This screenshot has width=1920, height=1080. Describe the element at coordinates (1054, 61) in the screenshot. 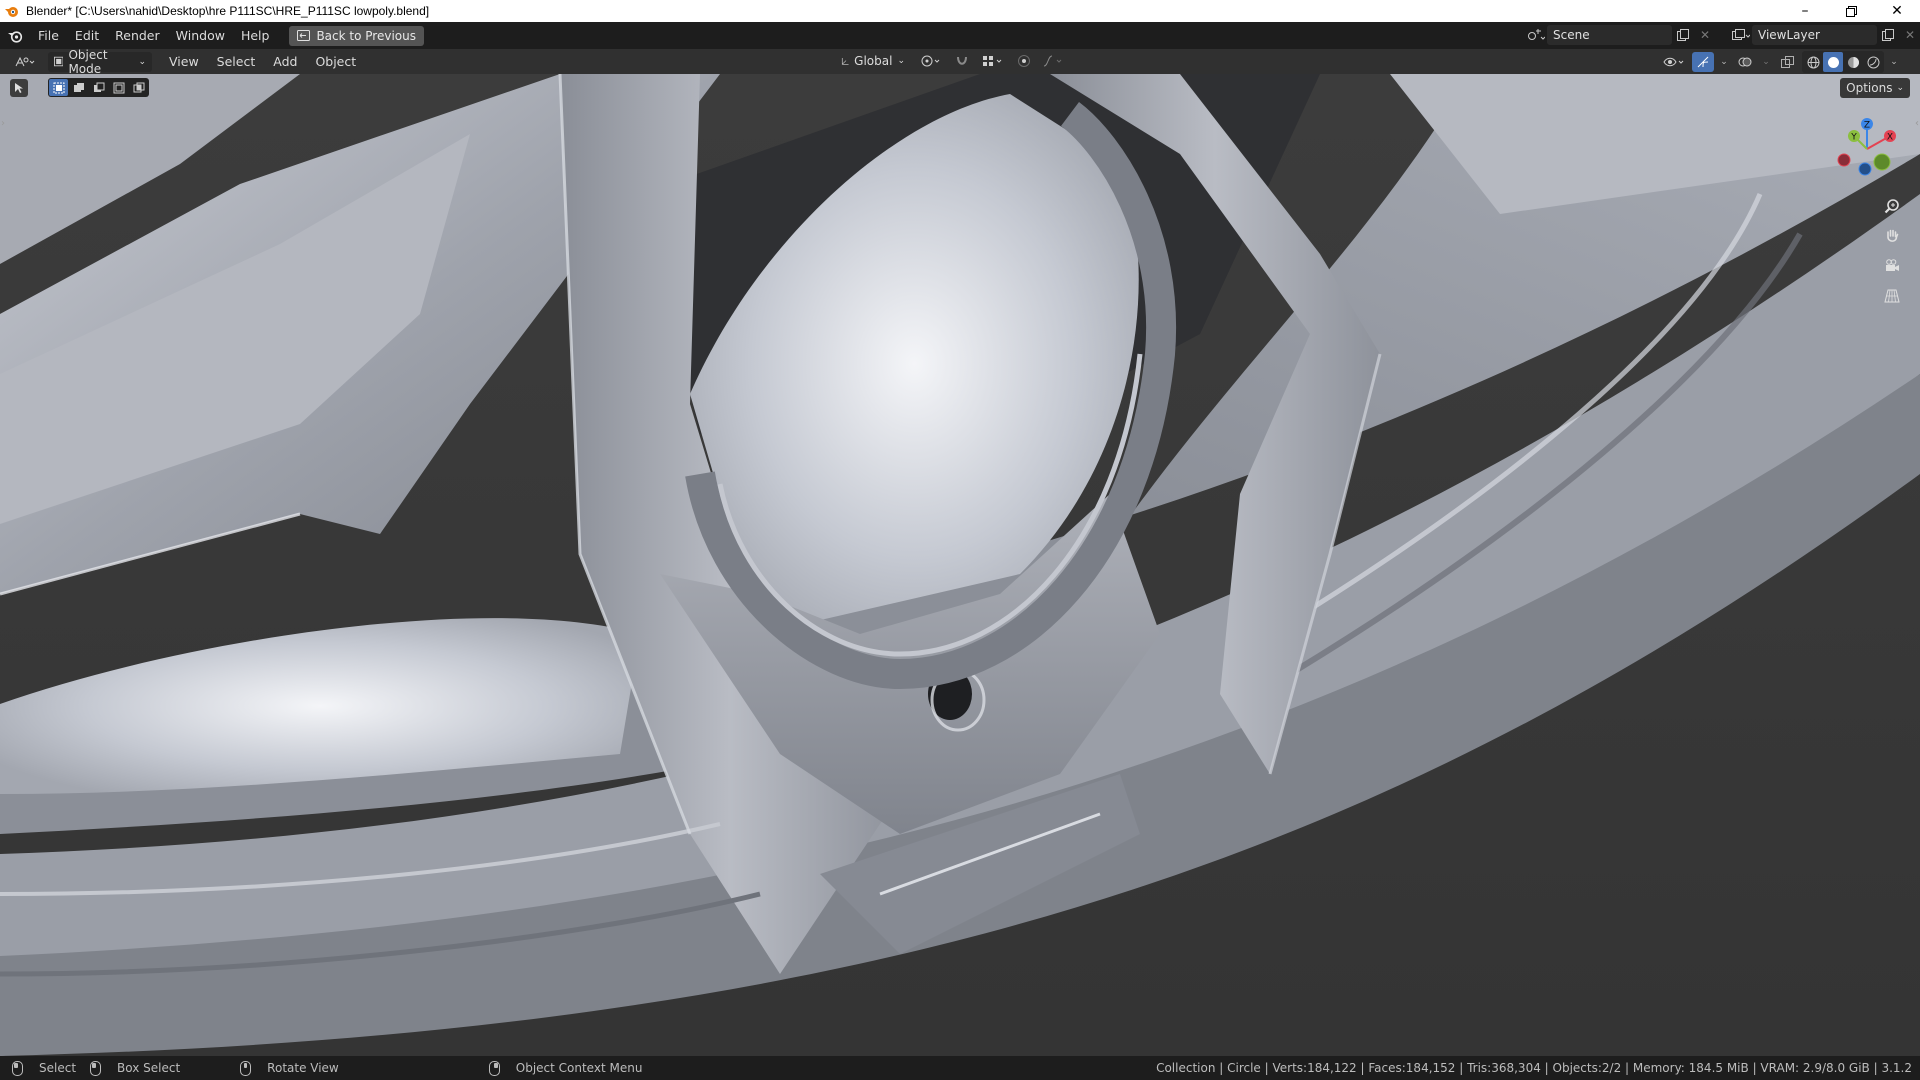

I see `proportional-falloff-icon` at that location.